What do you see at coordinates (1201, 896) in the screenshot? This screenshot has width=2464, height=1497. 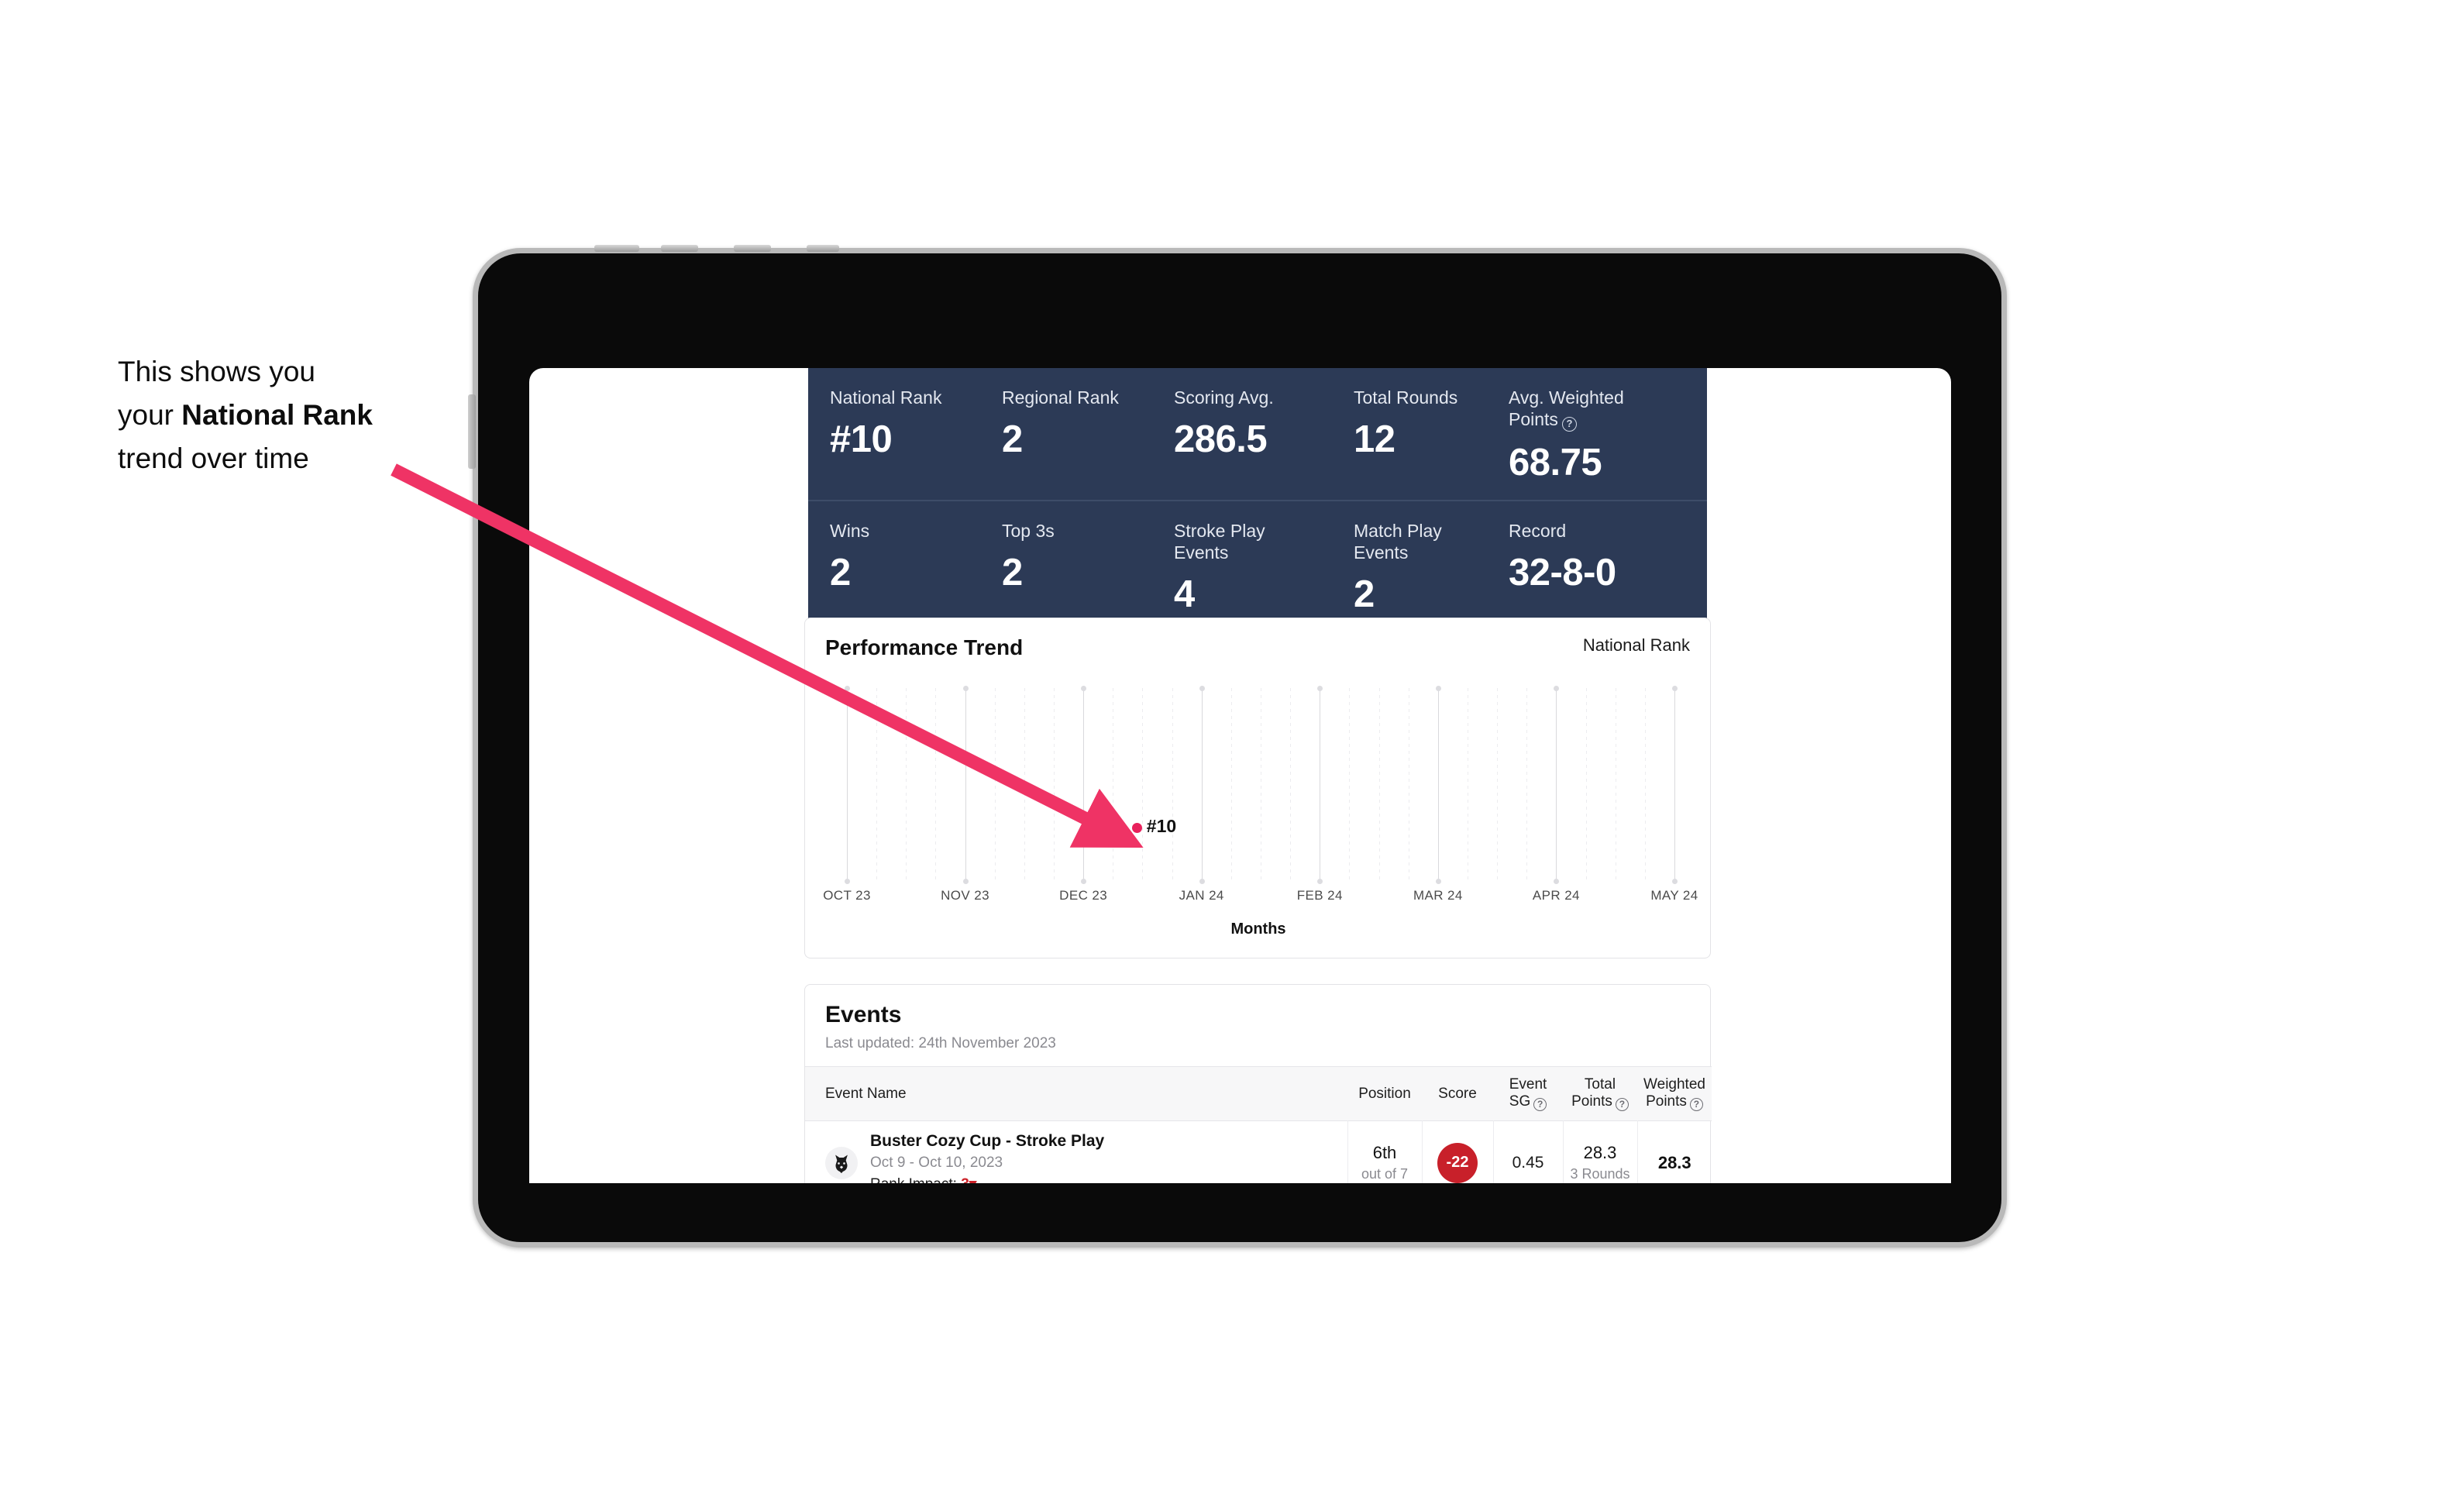 I see `chart-x-tick-label: JAN 24` at bounding box center [1201, 896].